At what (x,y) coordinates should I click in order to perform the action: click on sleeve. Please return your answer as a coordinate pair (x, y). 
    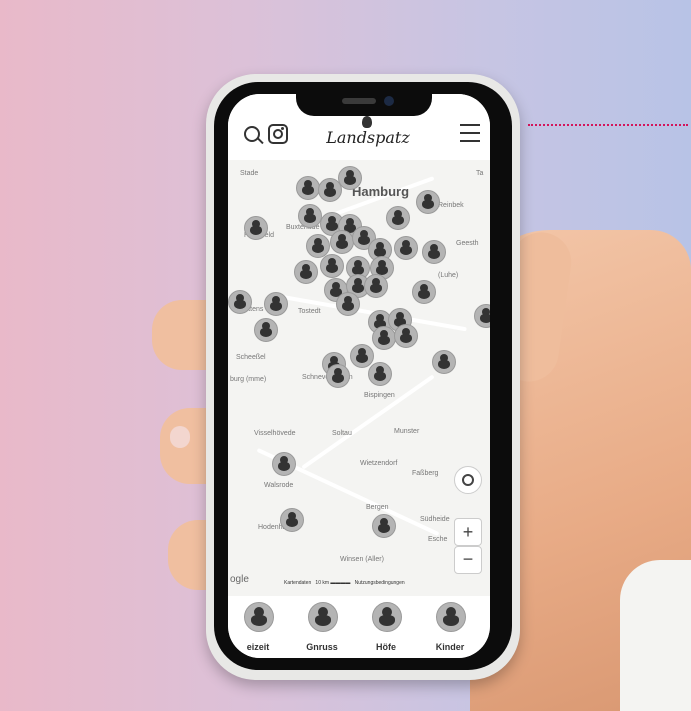
    Looking at the image, I should click on (655, 635).